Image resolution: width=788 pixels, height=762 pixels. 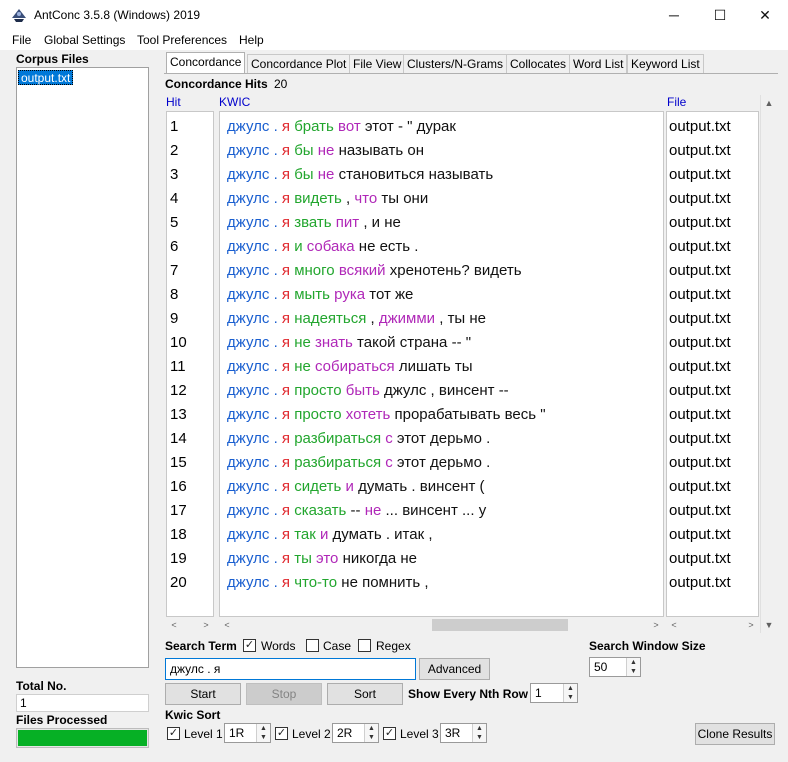 What do you see at coordinates (356, 319) in the screenshot?
I see `kwic-line: джулс . я надеяться , джимми , ты не` at bounding box center [356, 319].